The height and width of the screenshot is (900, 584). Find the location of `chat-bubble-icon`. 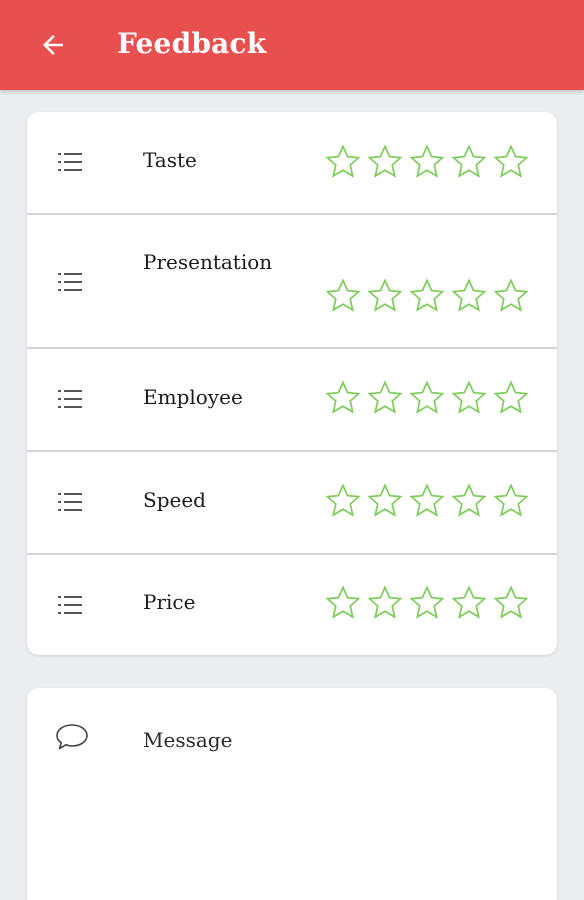

chat-bubble-icon is located at coordinates (72, 737).